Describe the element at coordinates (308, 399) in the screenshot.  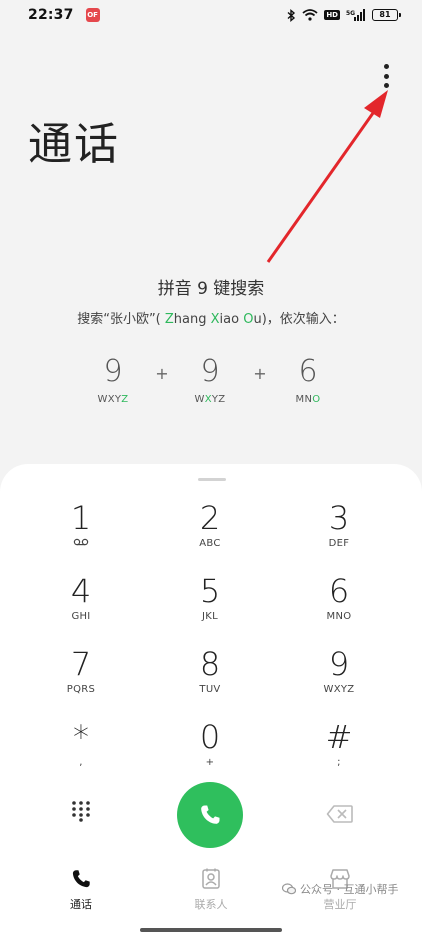
I see `example-key-letters: MNO` at that location.